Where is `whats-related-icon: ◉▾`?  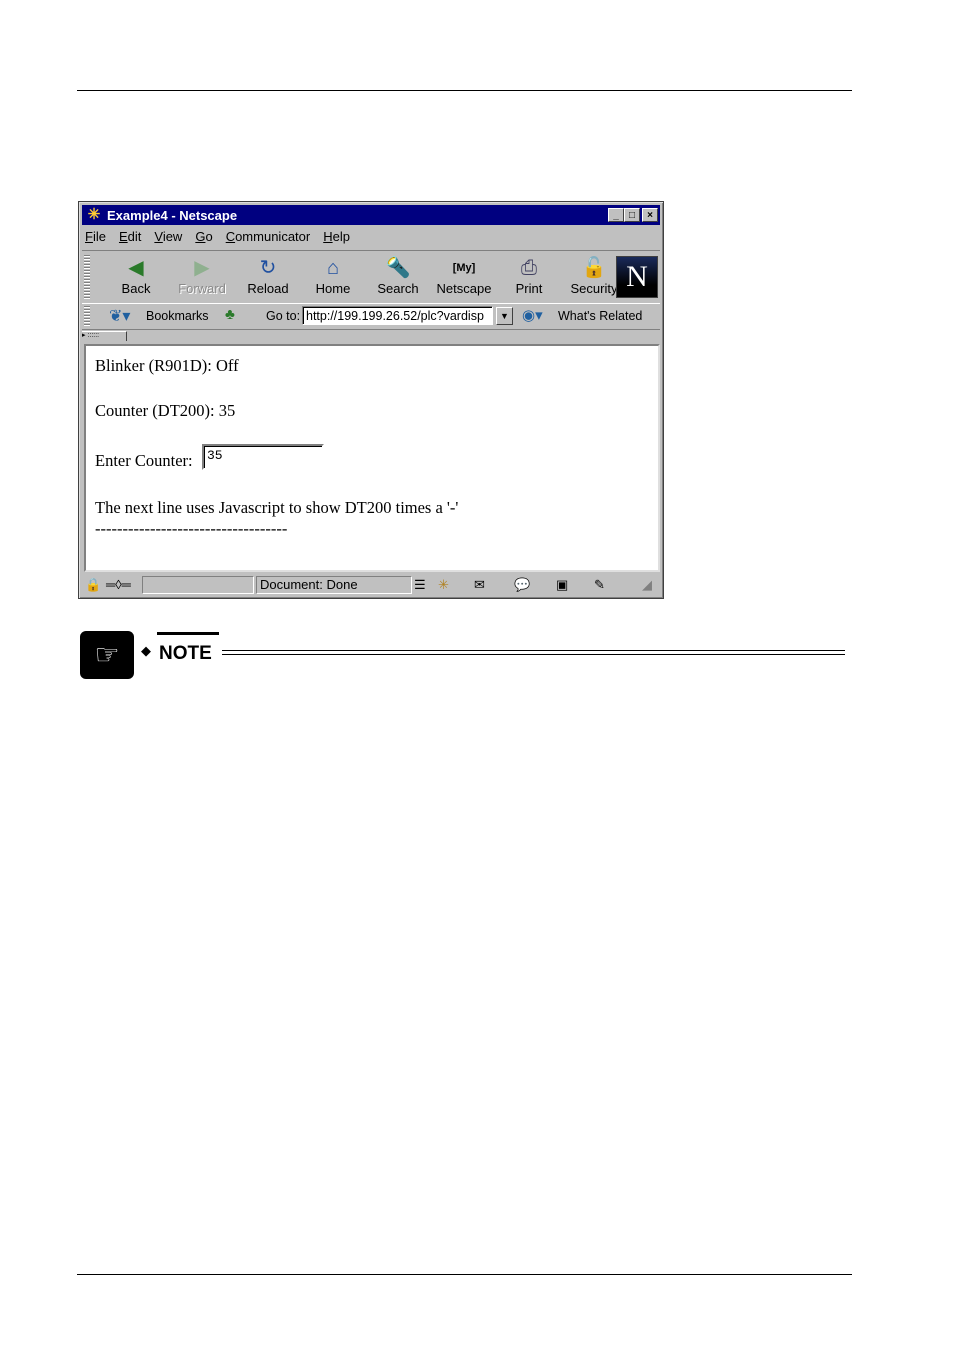 whats-related-icon: ◉▾ is located at coordinates (532, 315).